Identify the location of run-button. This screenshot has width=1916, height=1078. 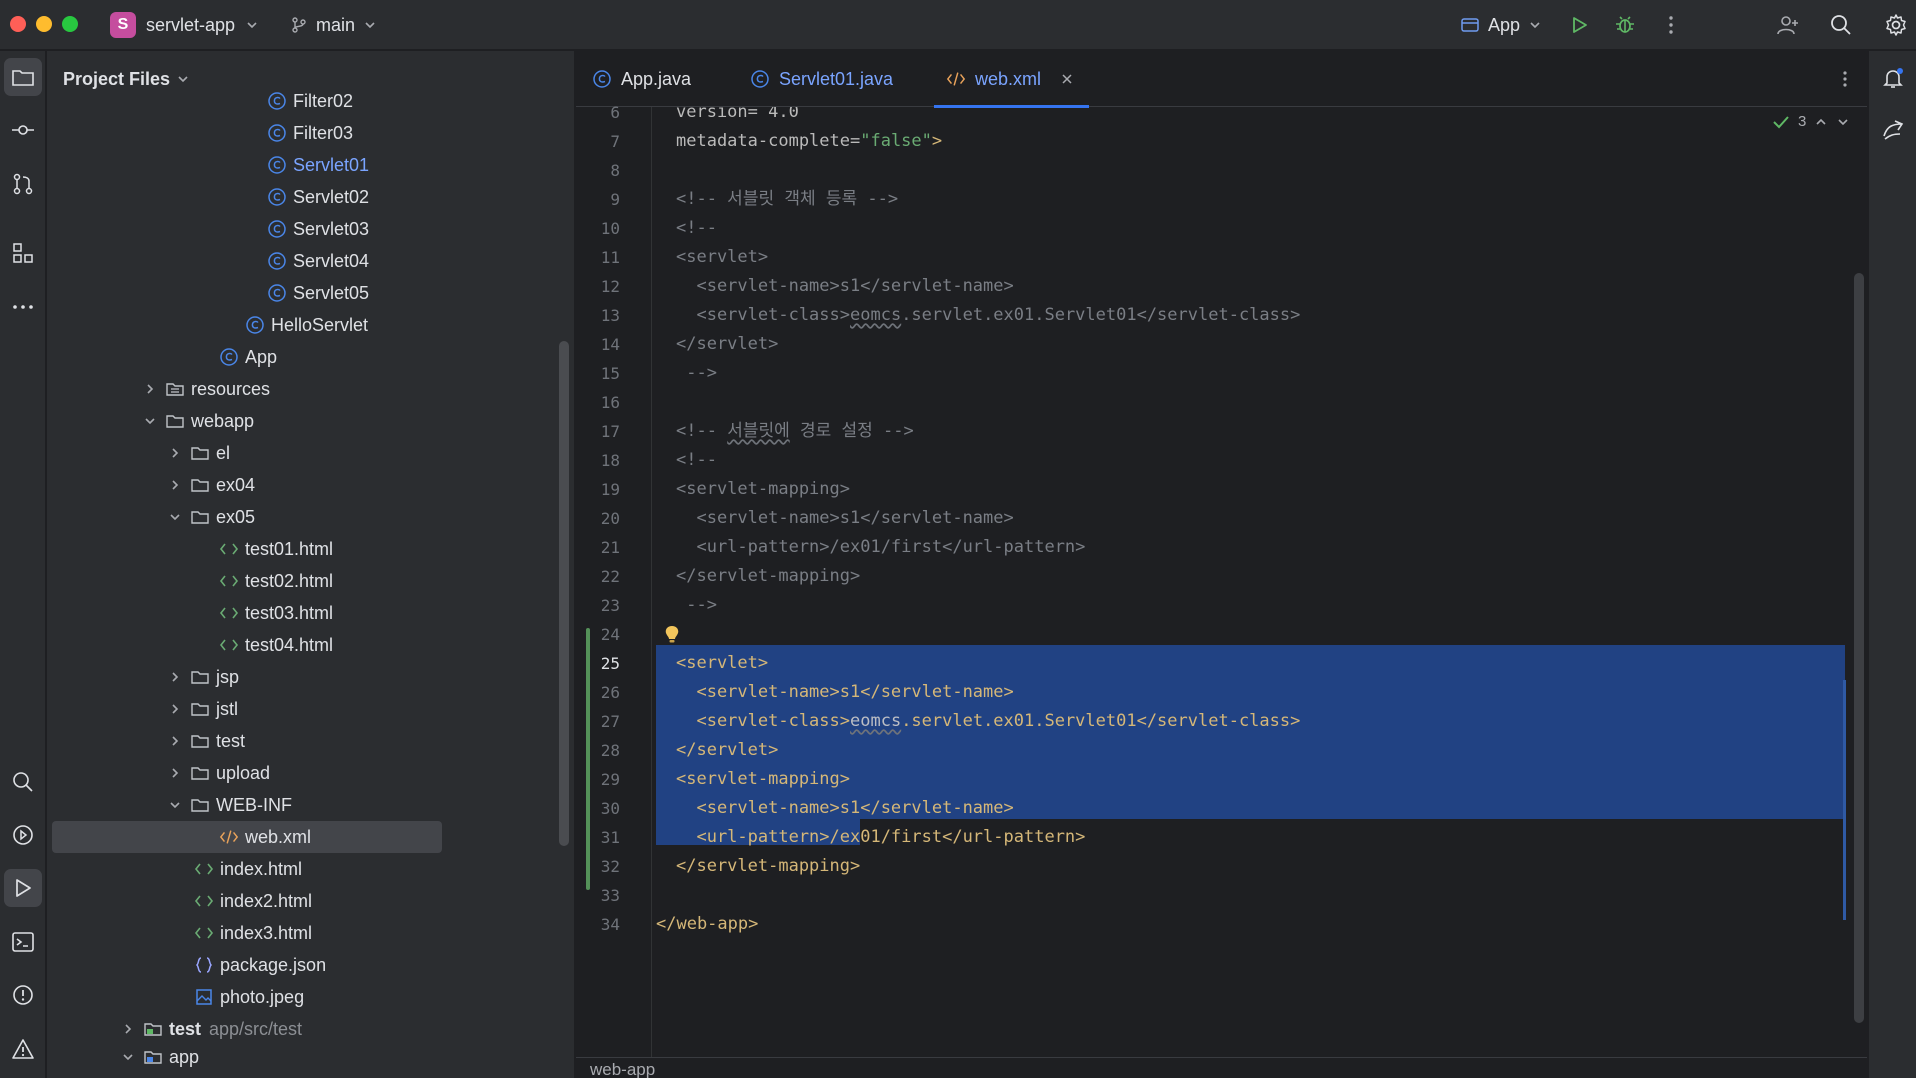
(1579, 25).